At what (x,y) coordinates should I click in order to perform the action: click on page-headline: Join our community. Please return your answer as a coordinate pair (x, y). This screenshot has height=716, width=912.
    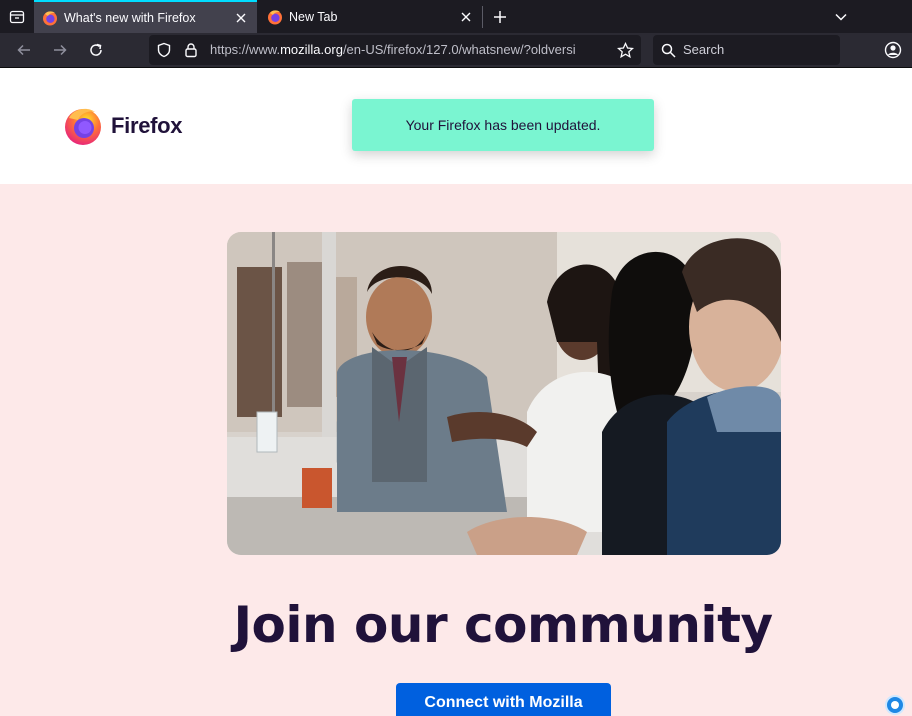
    Looking at the image, I should click on (503, 625).